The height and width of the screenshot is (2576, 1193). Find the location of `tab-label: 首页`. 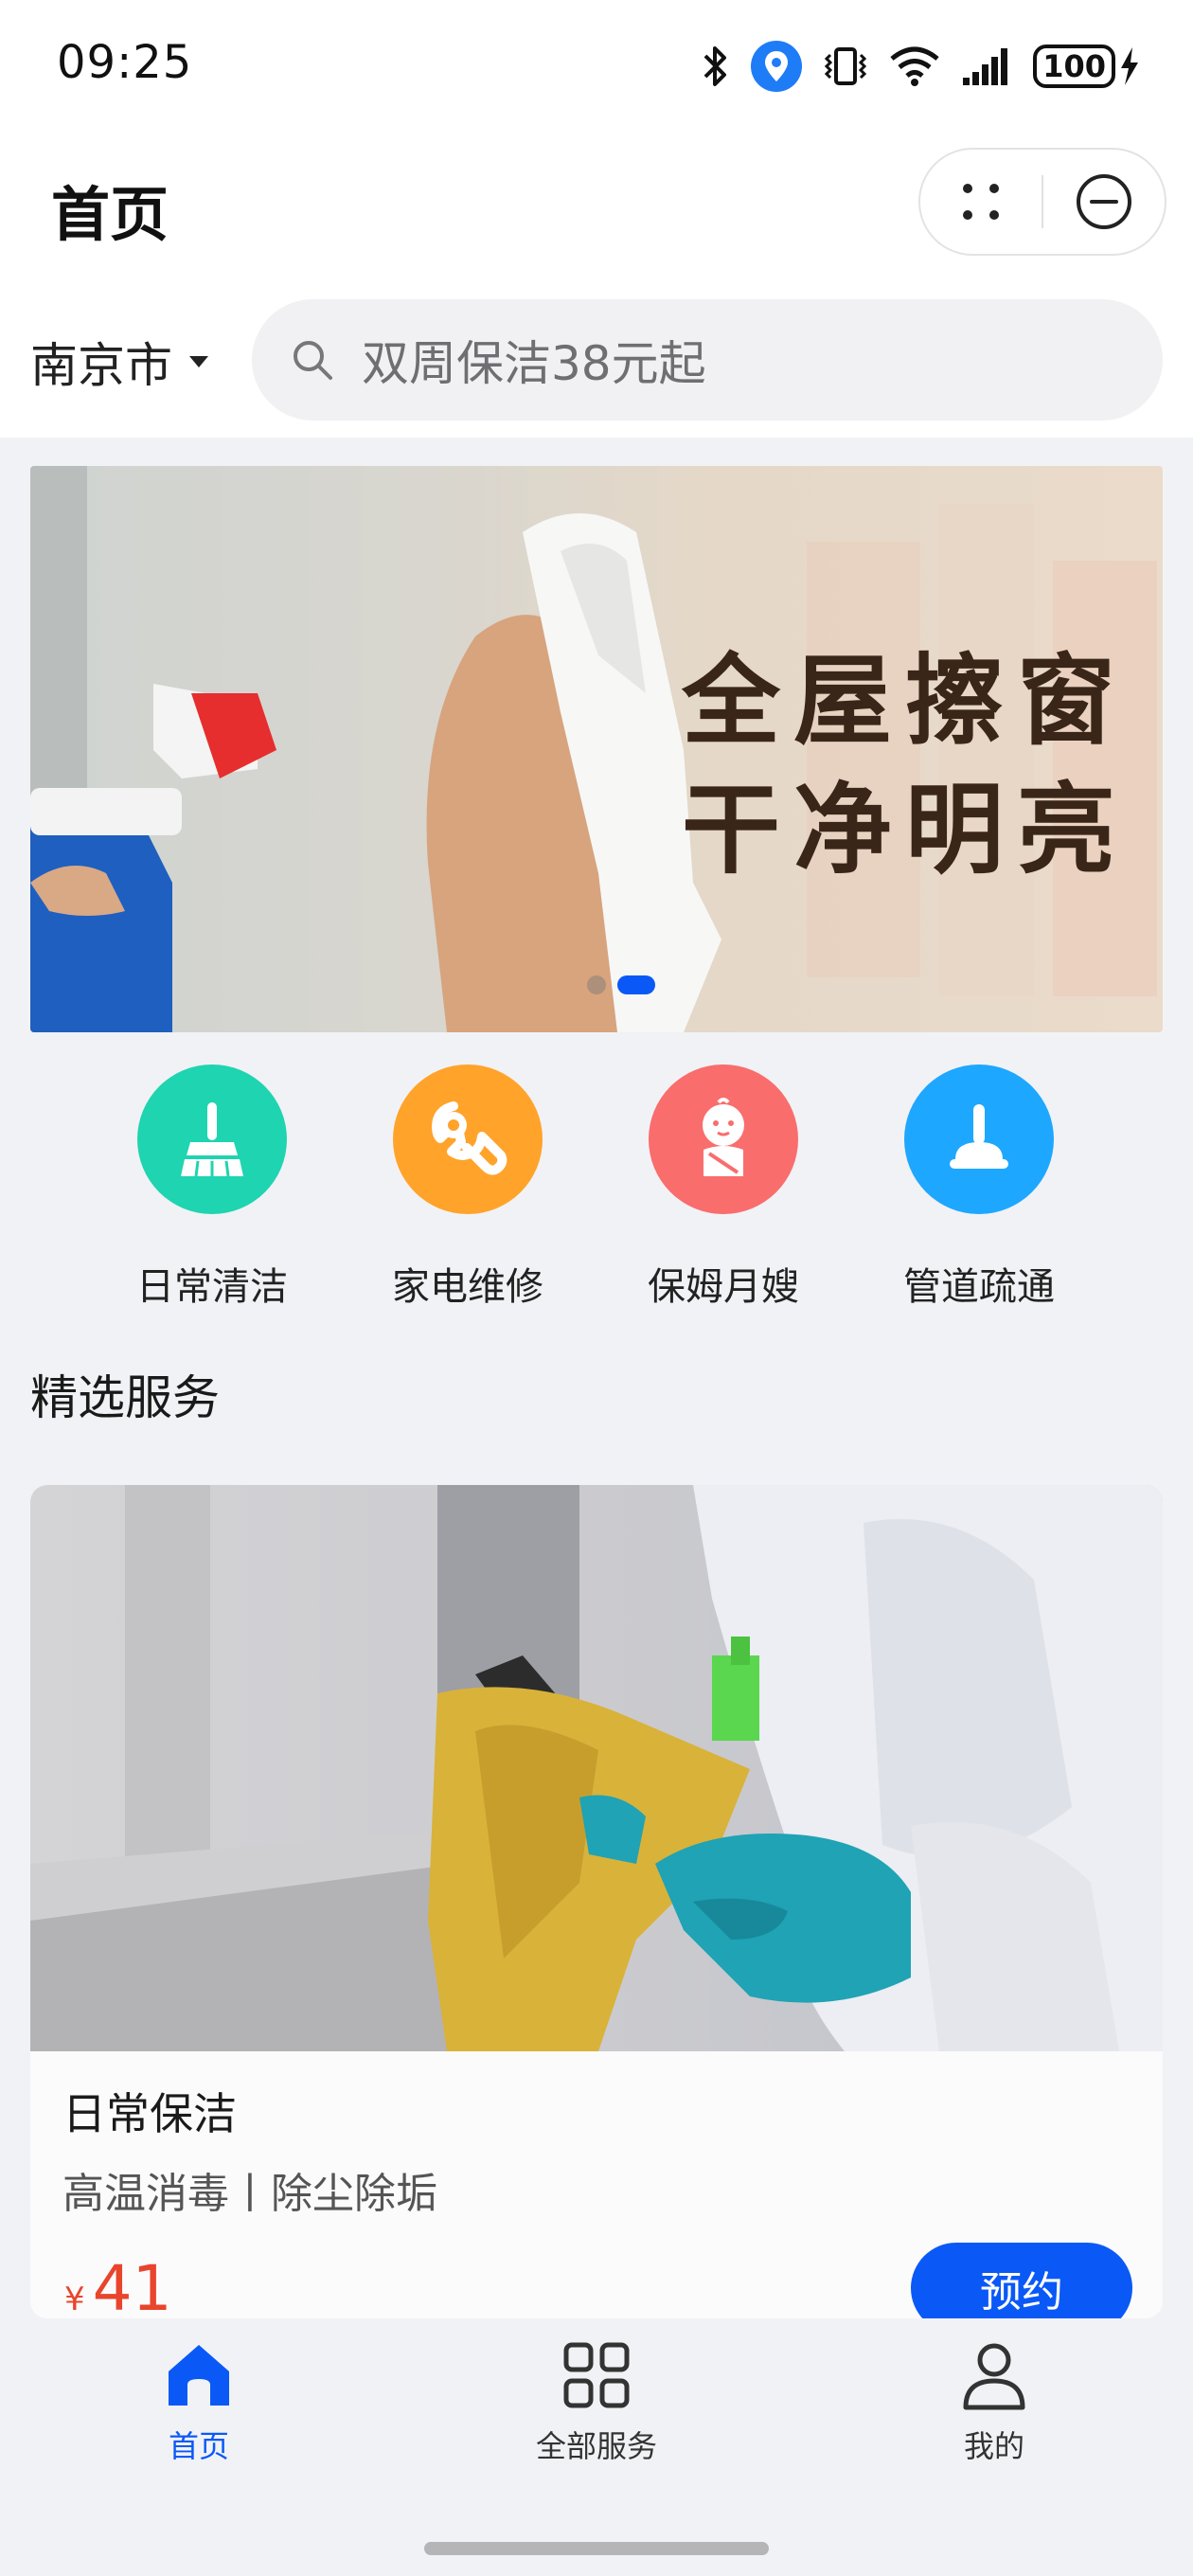

tab-label: 首页 is located at coordinates (198, 2446).